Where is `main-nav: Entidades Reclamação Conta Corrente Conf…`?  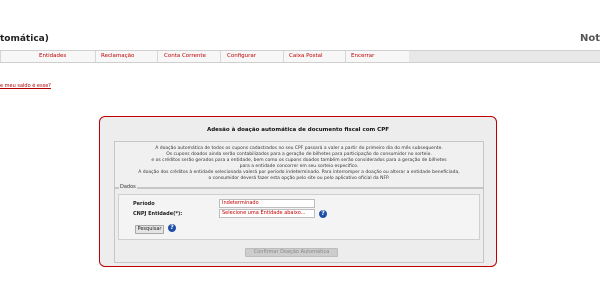 main-nav: Entidades Reclamação Conta Corrente Conf… is located at coordinates (300, 56).